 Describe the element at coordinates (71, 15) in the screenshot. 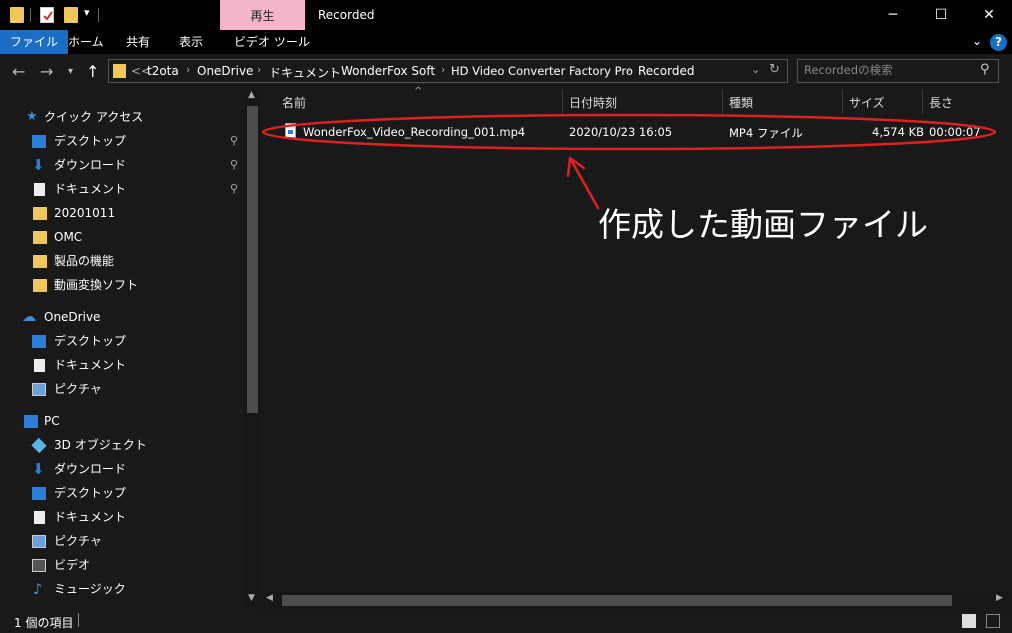

I see `new-folder-icon` at that location.